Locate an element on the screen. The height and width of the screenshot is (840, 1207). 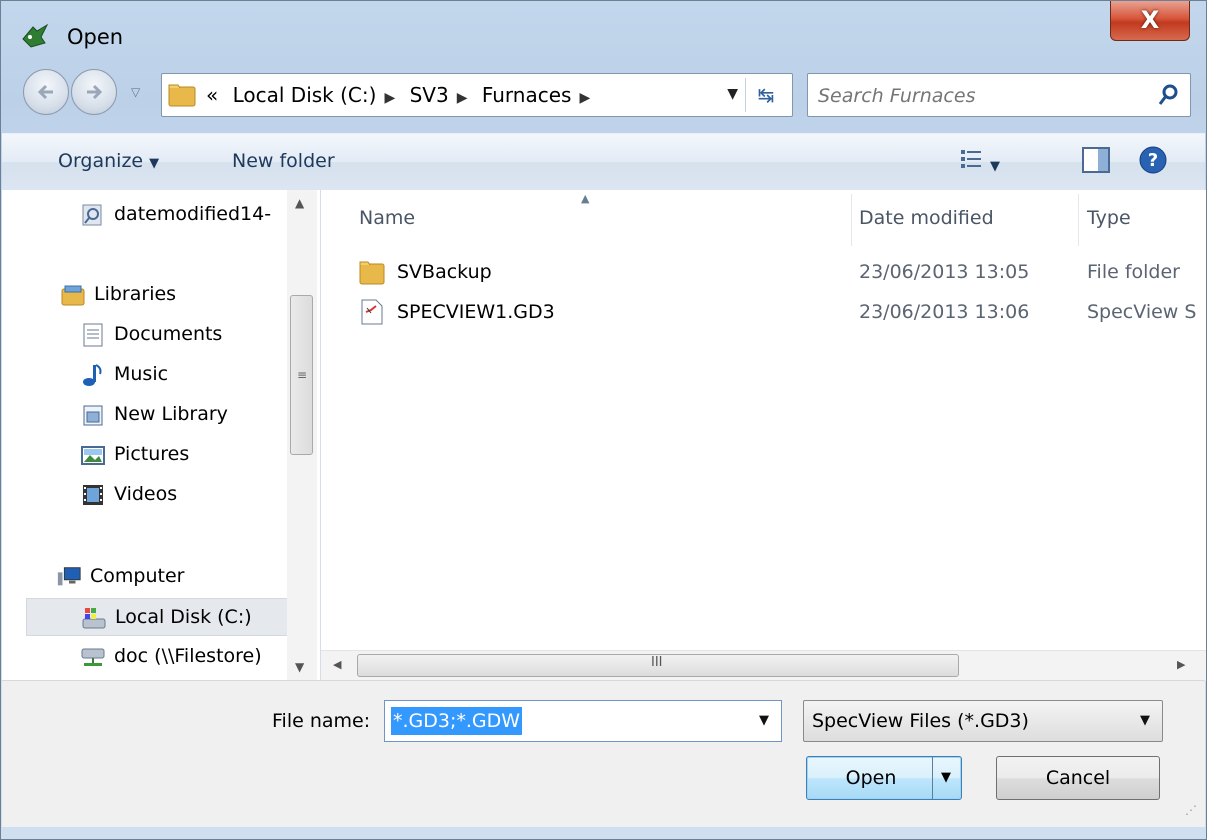
specview-file-icon is located at coordinates (372, 312).